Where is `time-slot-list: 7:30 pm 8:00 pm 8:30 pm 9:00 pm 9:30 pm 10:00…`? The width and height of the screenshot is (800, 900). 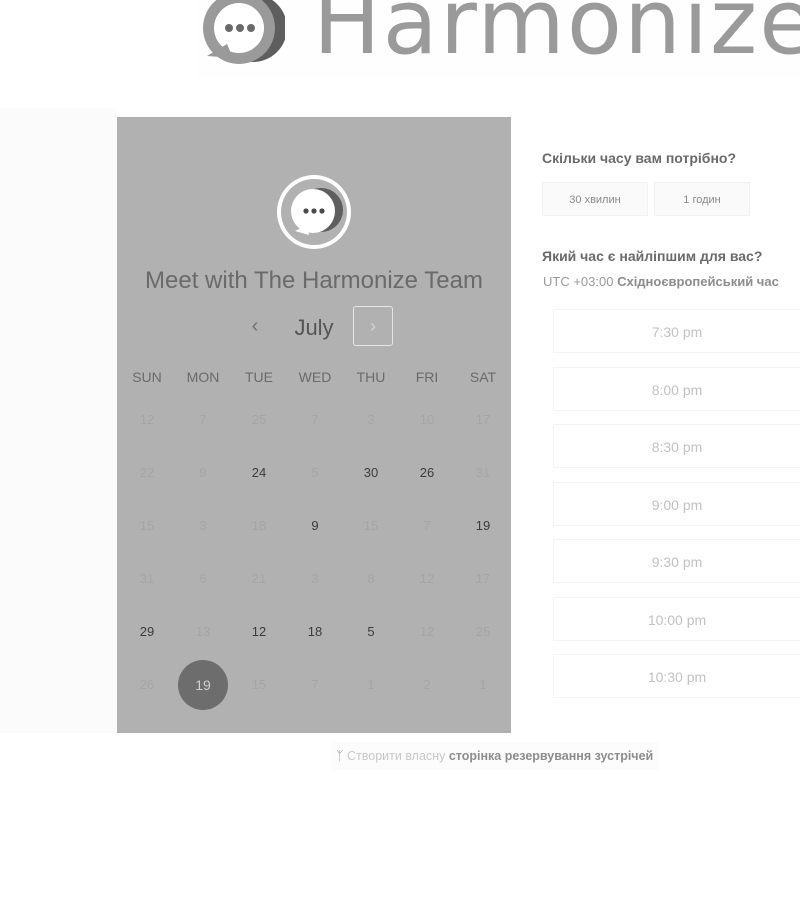 time-slot-list: 7:30 pm 8:00 pm 8:30 pm 9:00 pm 9:30 pm 10:00… is located at coordinates (676, 510).